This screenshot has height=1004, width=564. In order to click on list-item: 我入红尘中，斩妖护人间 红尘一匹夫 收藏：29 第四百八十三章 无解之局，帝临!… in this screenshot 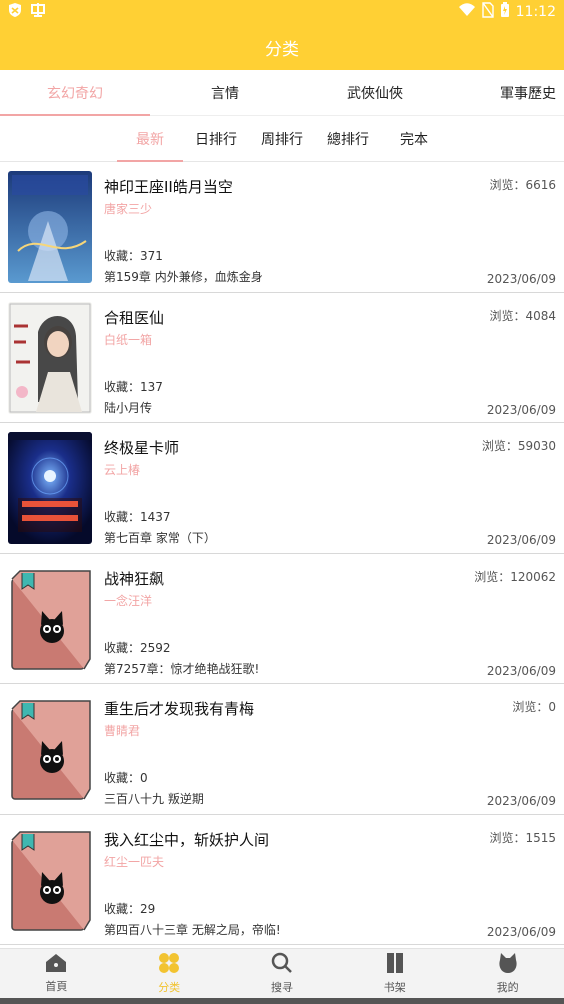, I will do `click(282, 880)`.